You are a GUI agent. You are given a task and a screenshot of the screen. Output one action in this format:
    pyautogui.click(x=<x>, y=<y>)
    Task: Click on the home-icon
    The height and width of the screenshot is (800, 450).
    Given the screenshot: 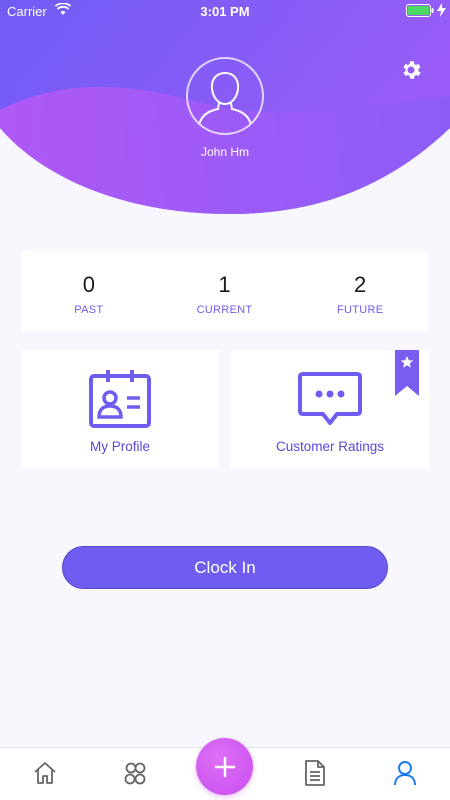 What is the action you would take?
    pyautogui.click(x=45, y=773)
    